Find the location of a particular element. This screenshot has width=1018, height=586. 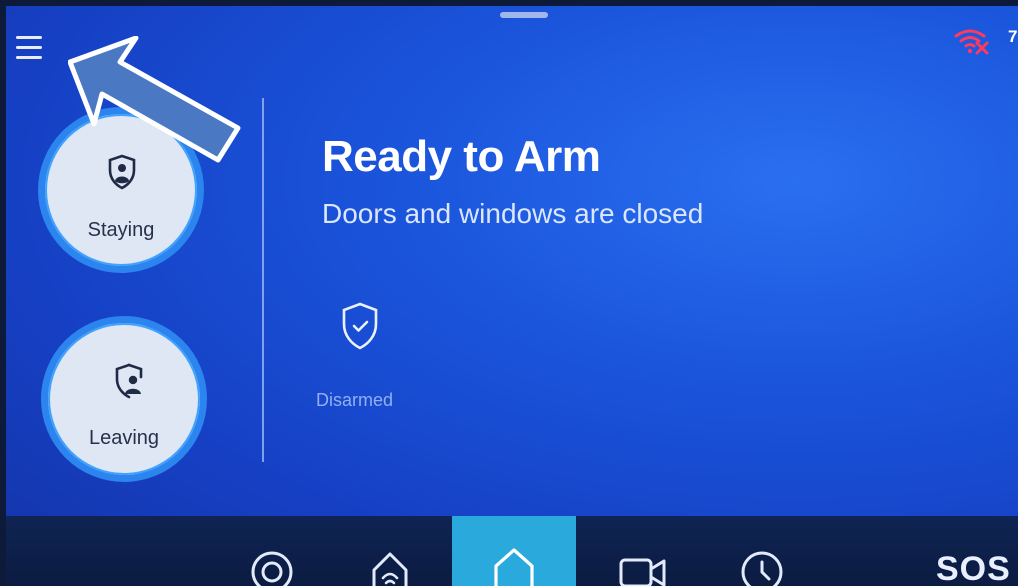

status-label: Disarmed is located at coordinates (355, 400).